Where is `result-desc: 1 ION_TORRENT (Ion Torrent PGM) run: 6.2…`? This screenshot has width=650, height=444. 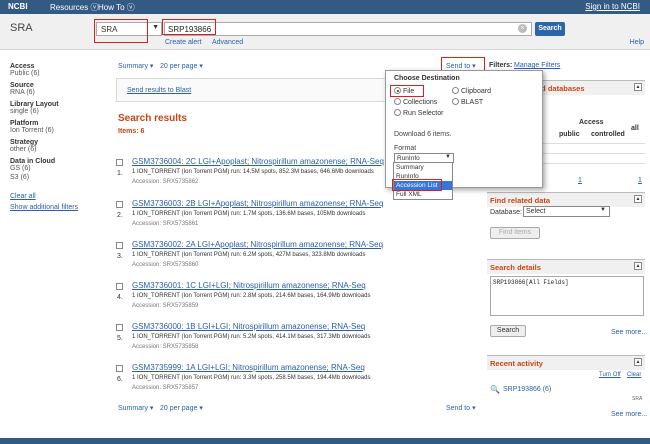
result-desc: 1 ION_TORRENT (Ion Torrent PGM) run: 6.2… is located at coordinates (249, 255).